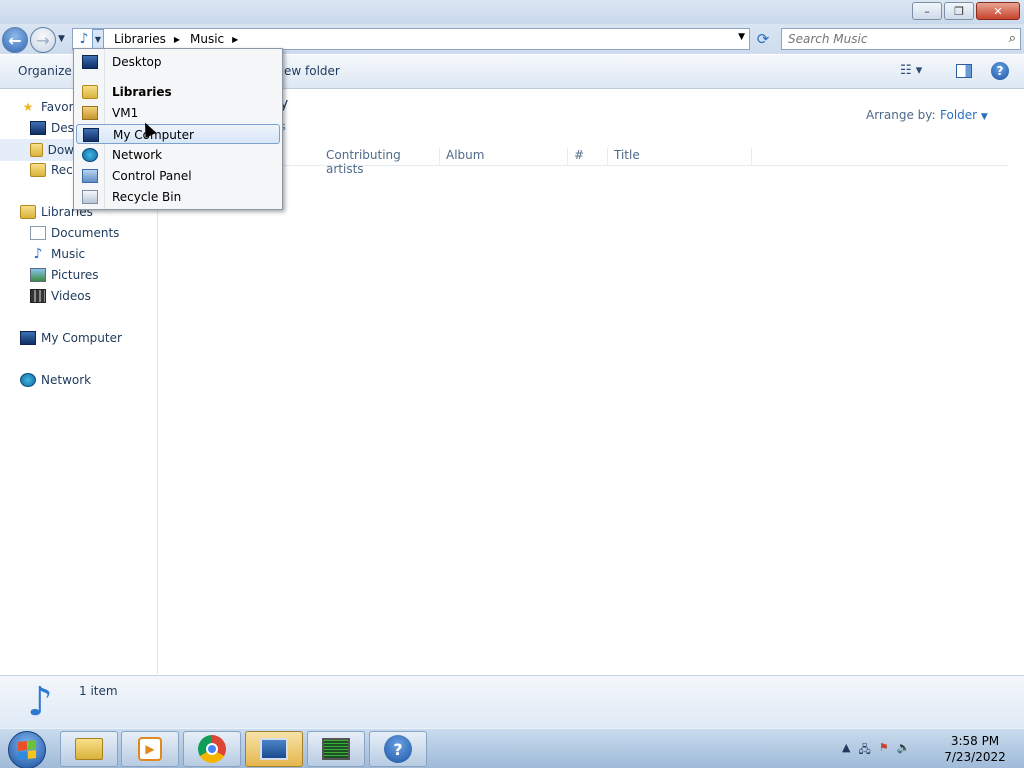 The image size is (1024, 768). What do you see at coordinates (411, 39) in the screenshot?
I see `address-bar: ♪ ▼ Libraries ▶ Music ▶ ▼` at bounding box center [411, 39].